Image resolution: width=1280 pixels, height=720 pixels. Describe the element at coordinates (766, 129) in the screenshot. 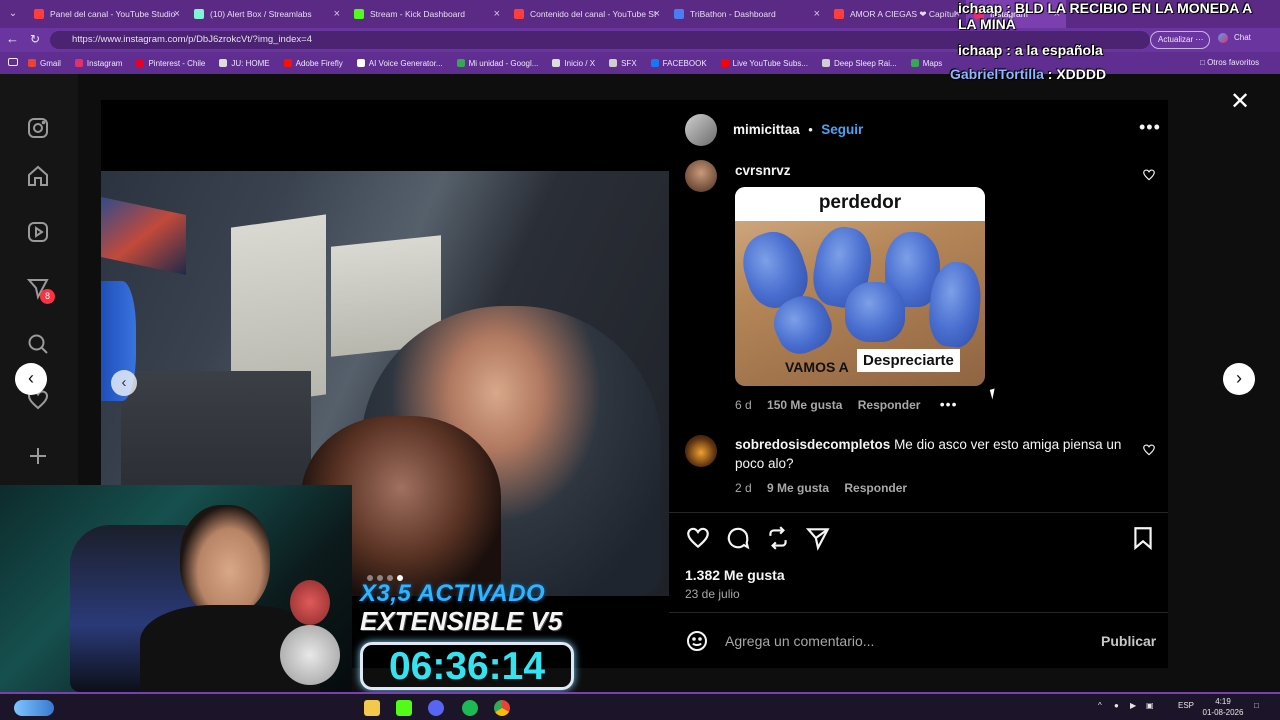

I see `author-username: mimicittaa` at that location.